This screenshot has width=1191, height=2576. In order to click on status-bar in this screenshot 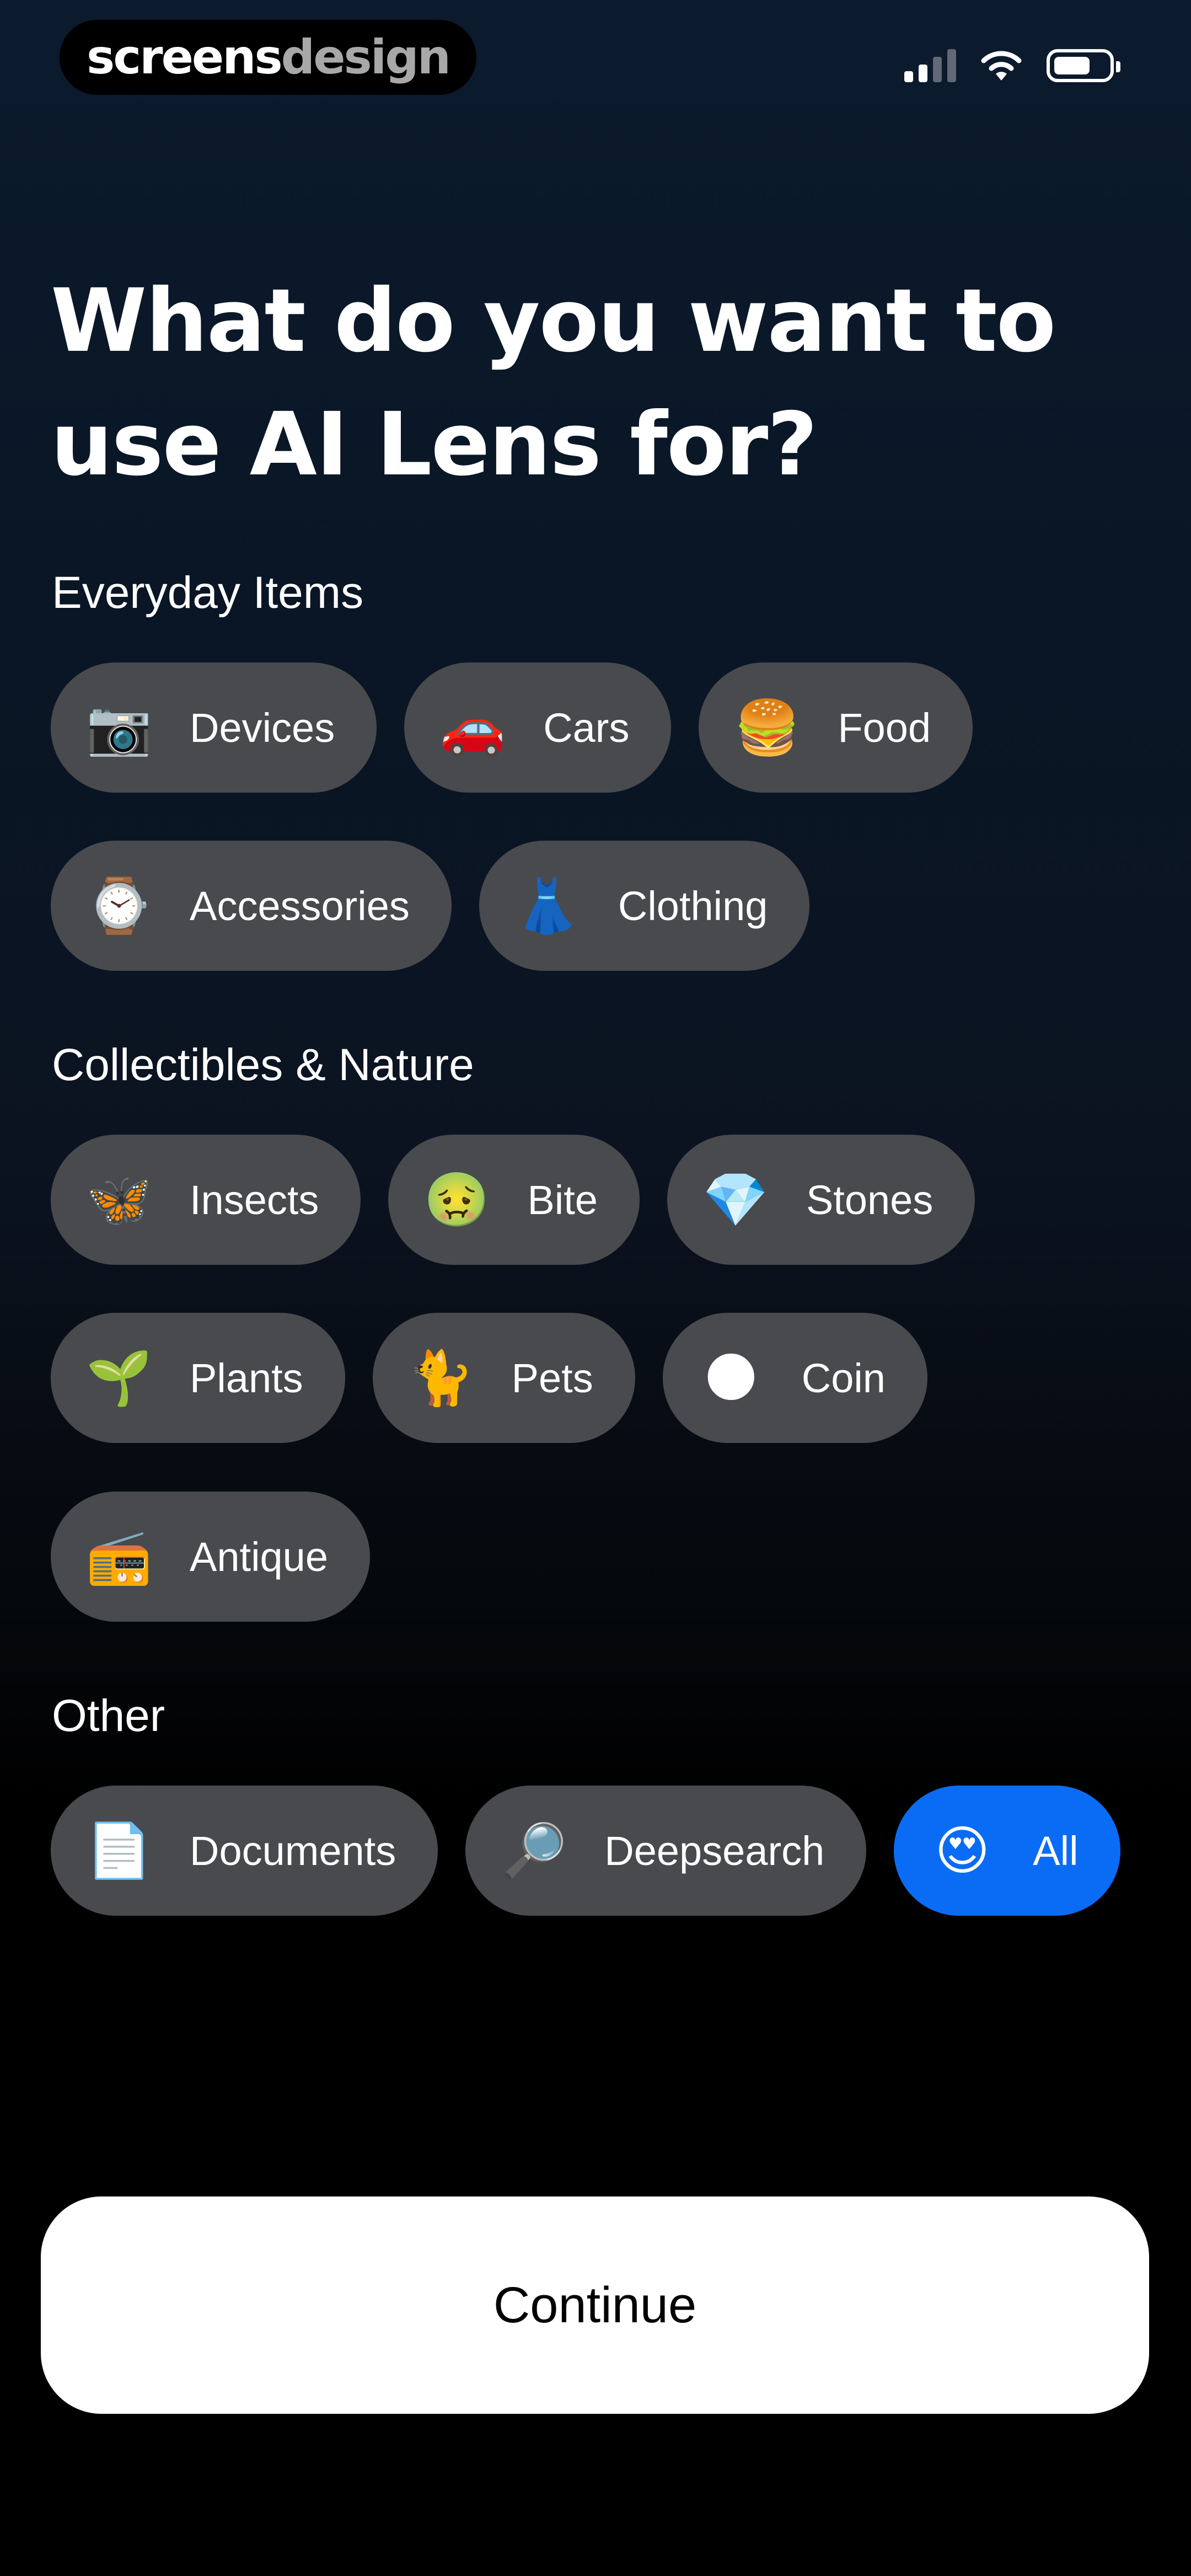, I will do `click(1012, 66)`.